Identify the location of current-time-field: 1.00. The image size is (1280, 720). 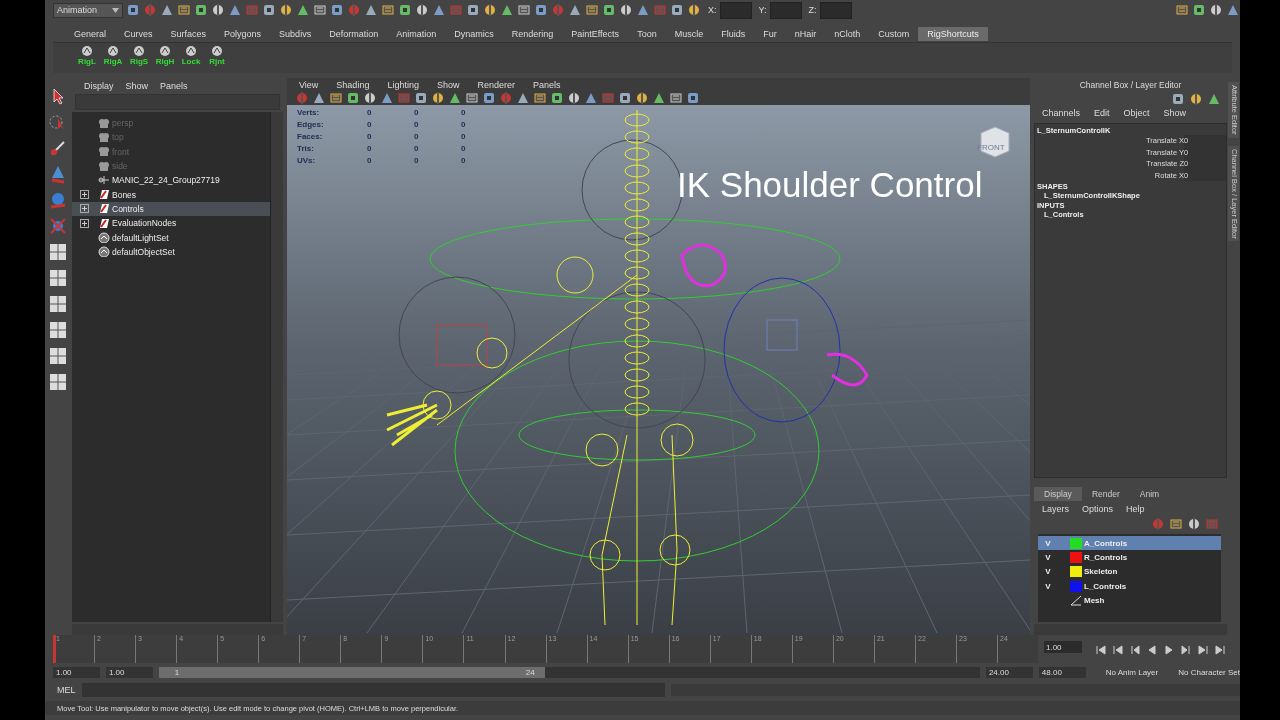
(1063, 647).